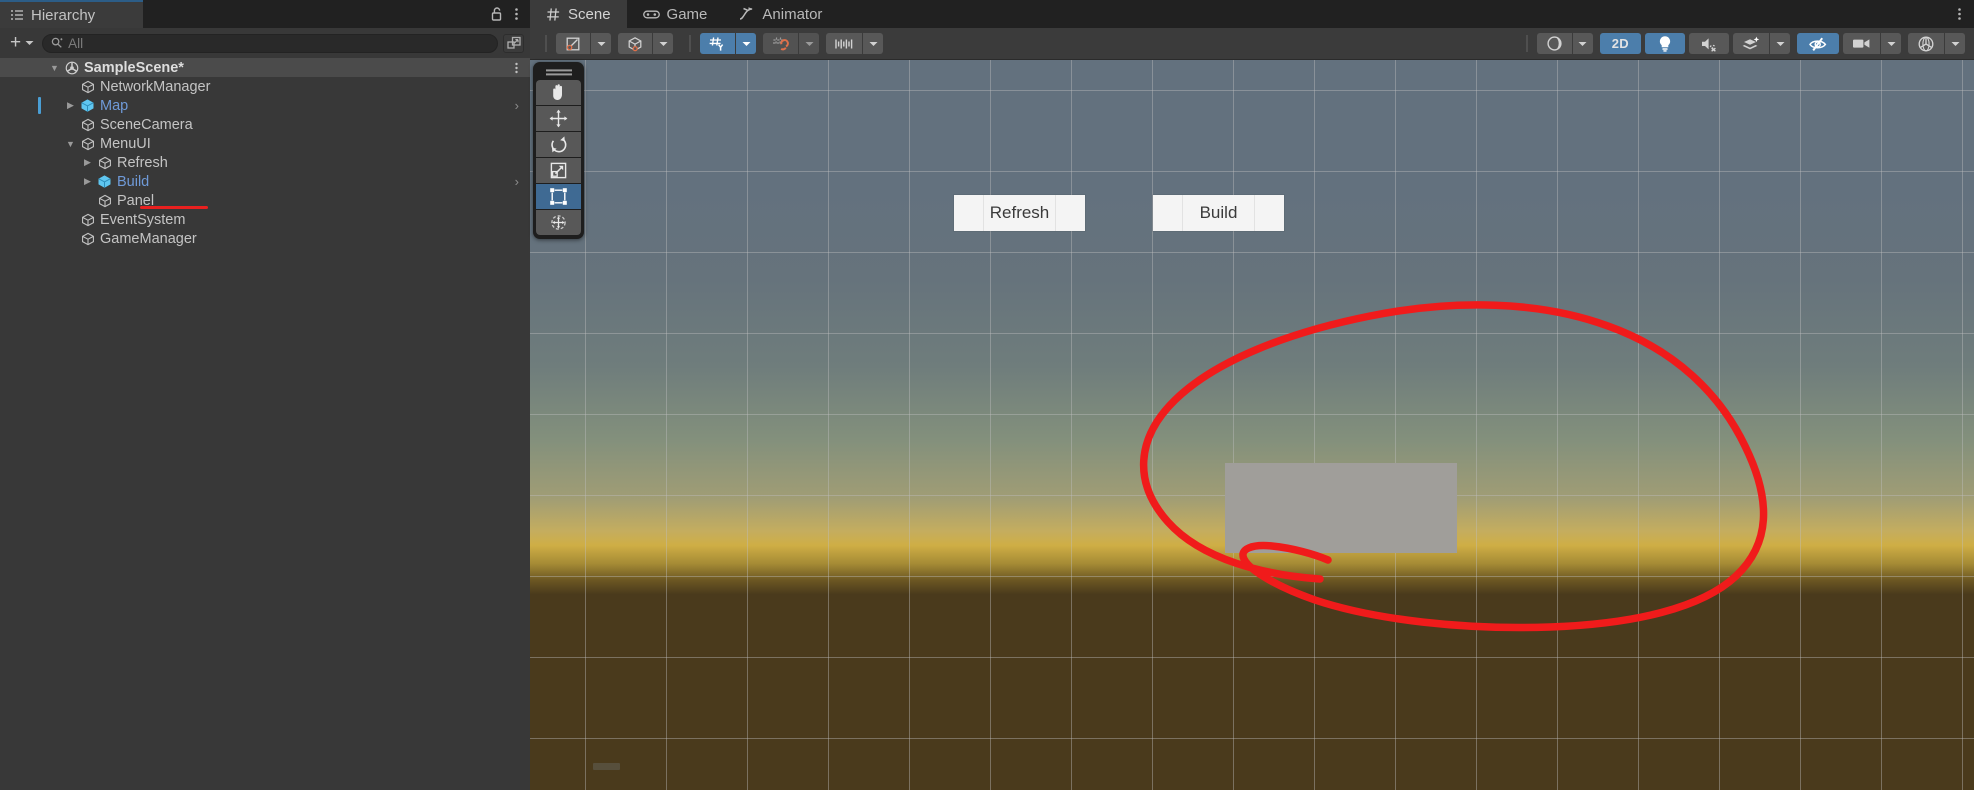 The image size is (1974, 790). I want to click on add-gameobject-button: +, so click(22, 42).